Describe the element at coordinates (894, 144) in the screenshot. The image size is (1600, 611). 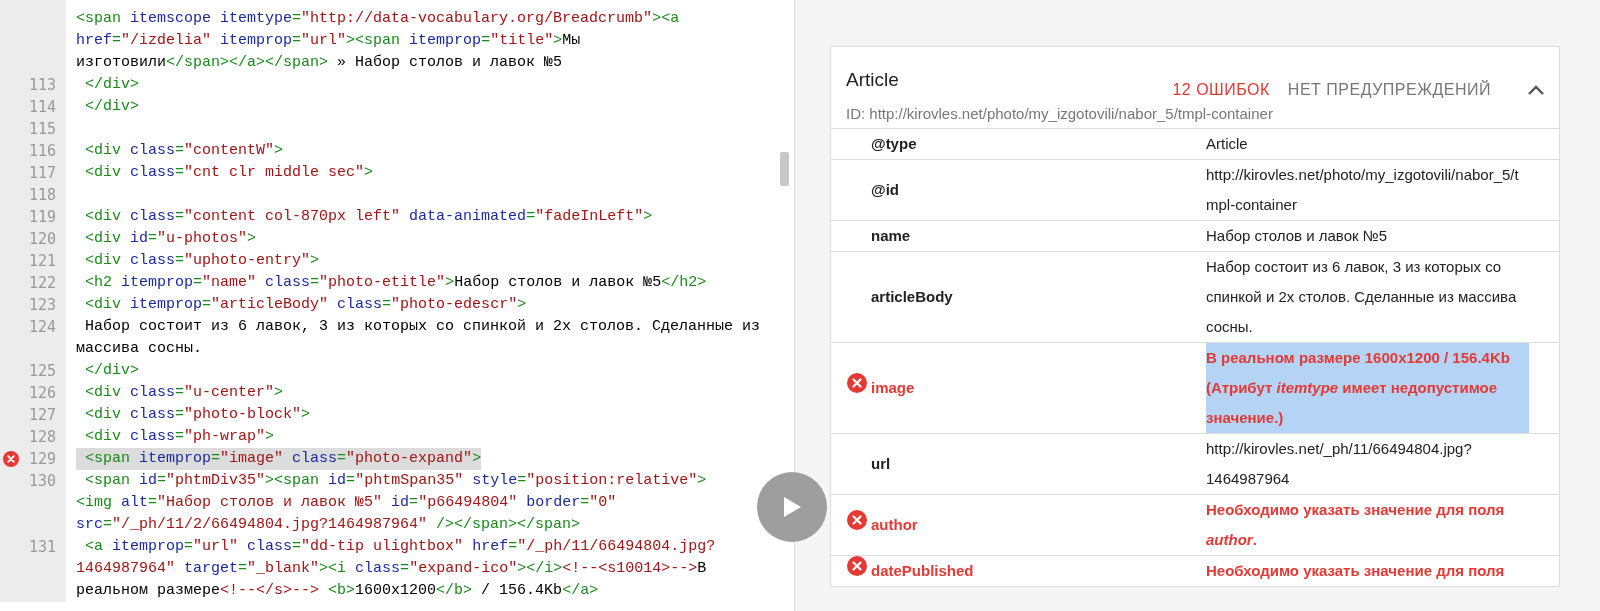
I see `property-name: @type` at that location.